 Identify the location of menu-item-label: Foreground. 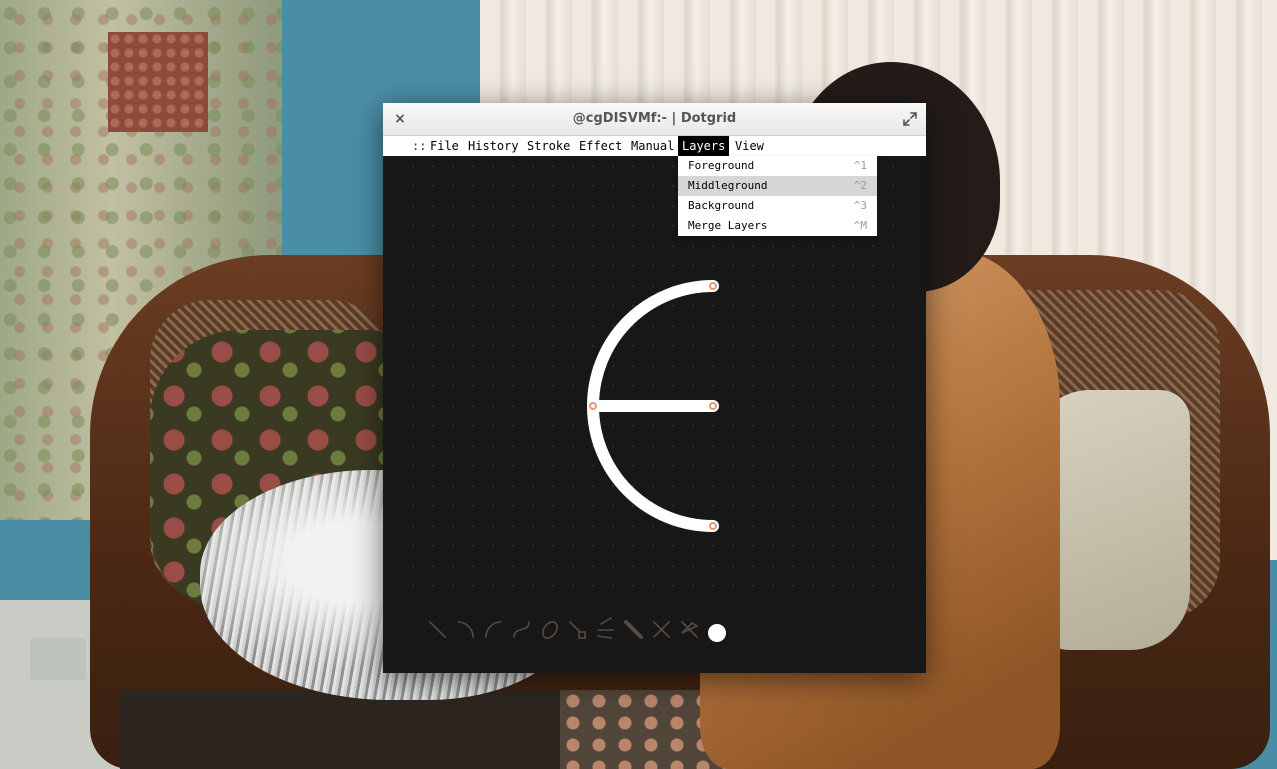
(721, 165).